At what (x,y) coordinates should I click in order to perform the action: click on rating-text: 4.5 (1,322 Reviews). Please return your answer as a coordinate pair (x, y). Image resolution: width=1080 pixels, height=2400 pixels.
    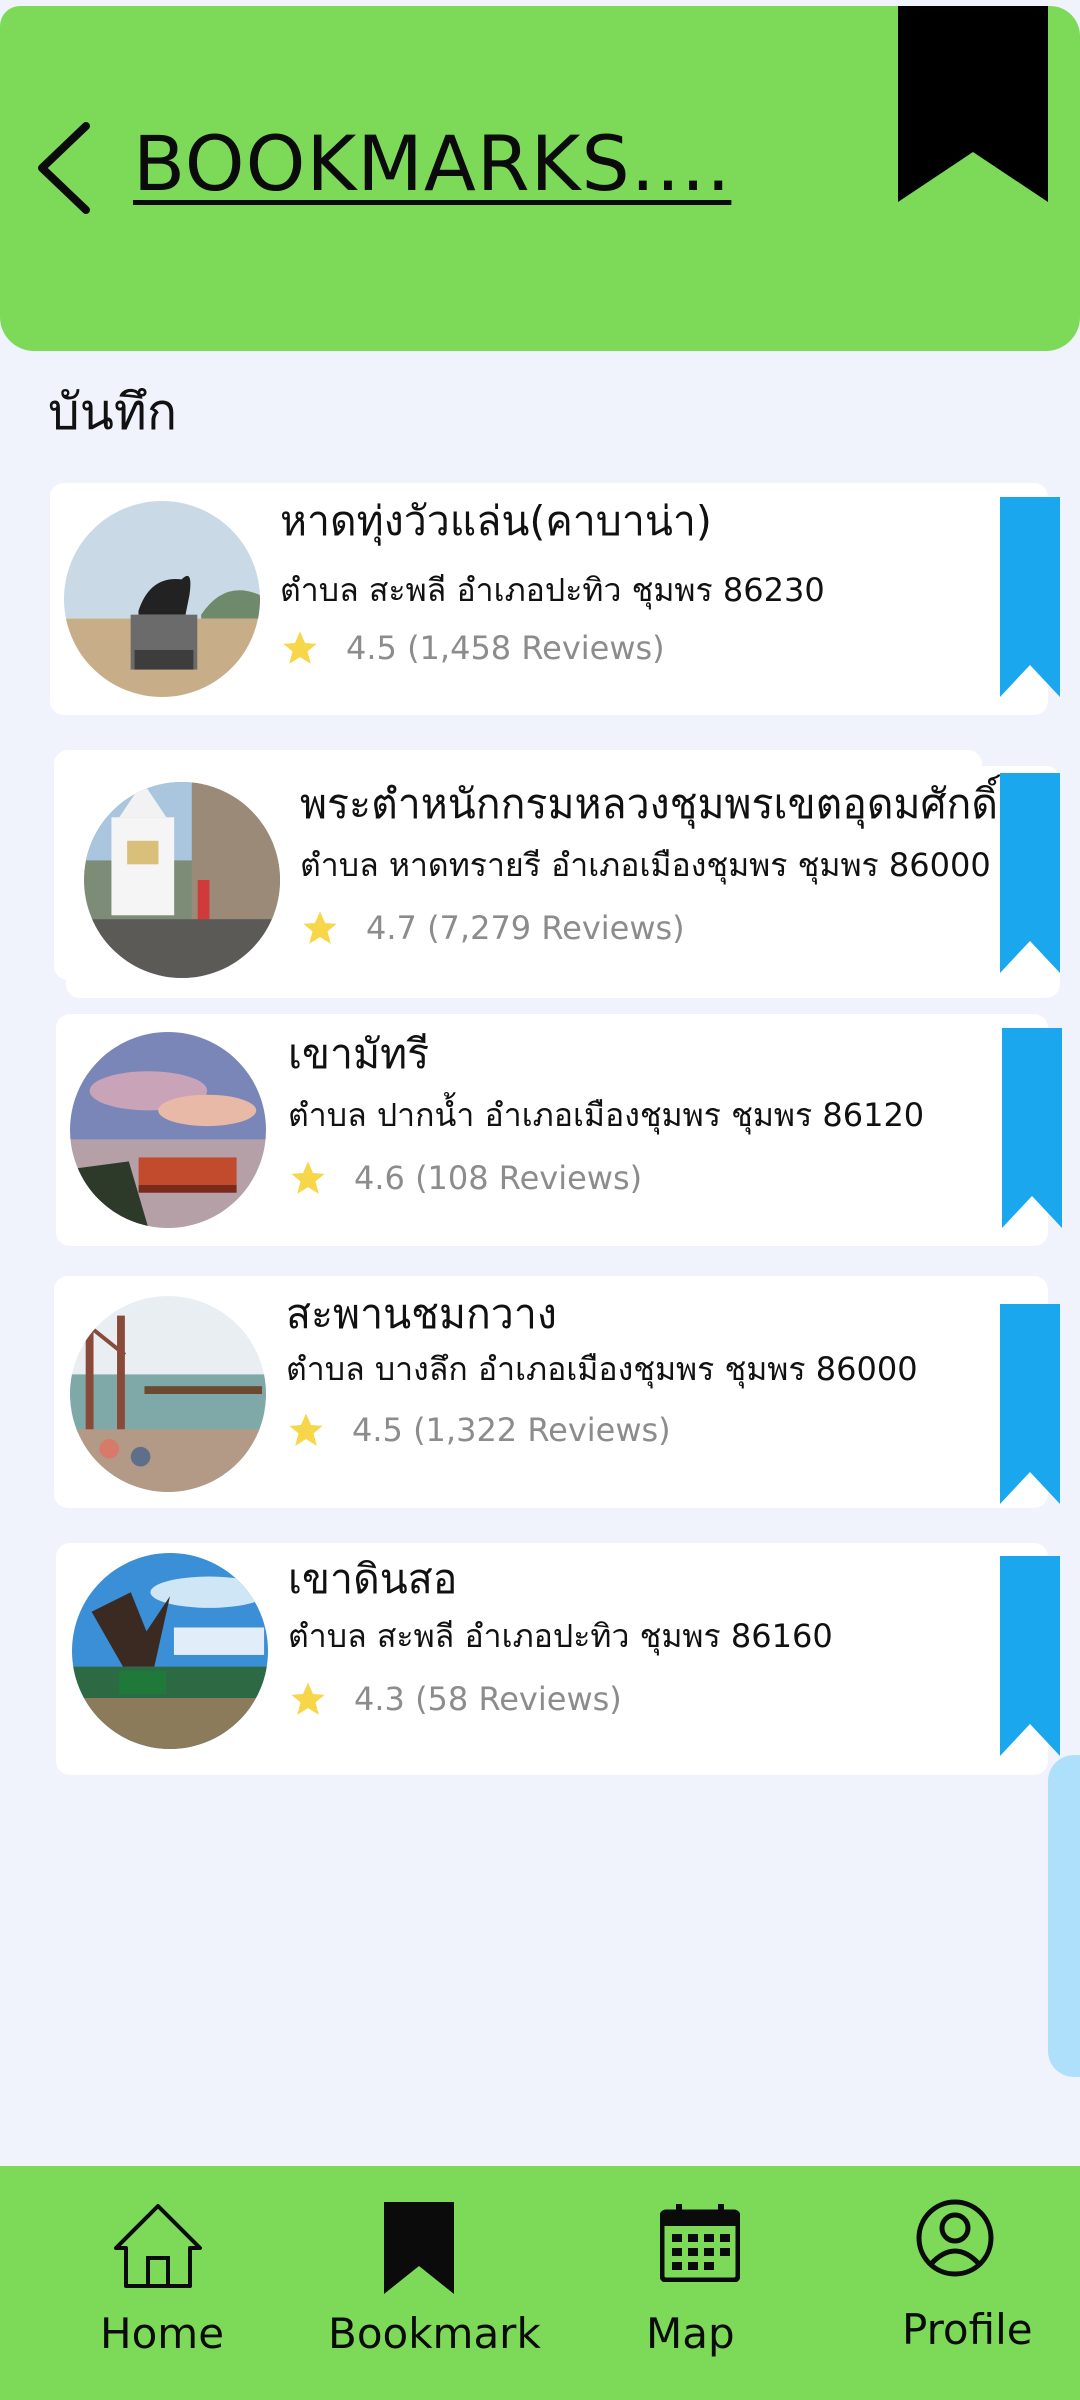
    Looking at the image, I should click on (511, 1430).